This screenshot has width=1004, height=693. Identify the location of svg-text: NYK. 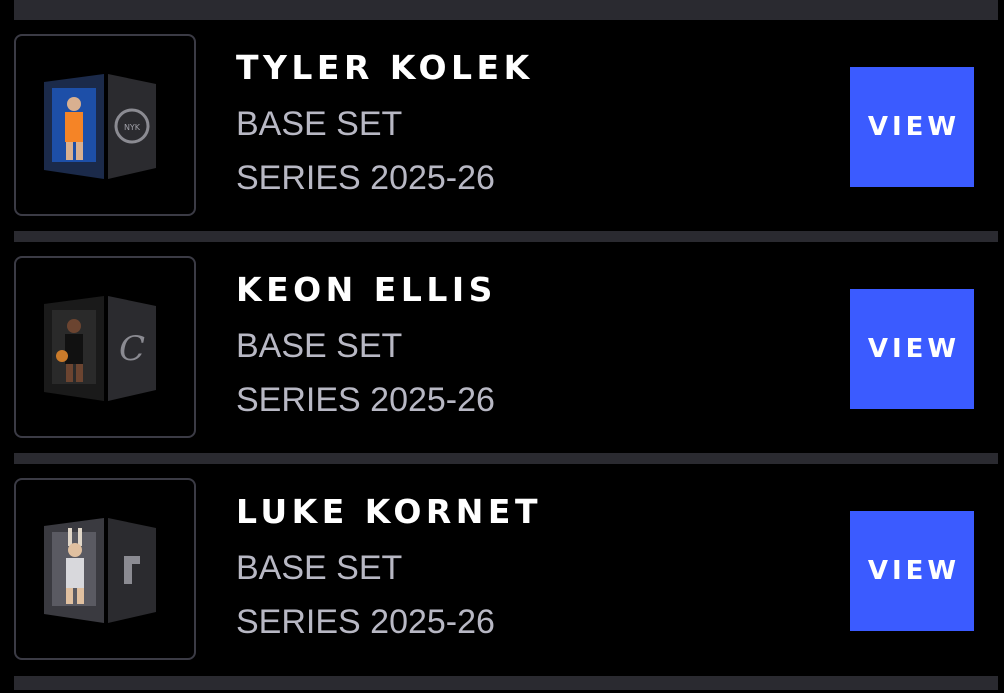
(132, 127).